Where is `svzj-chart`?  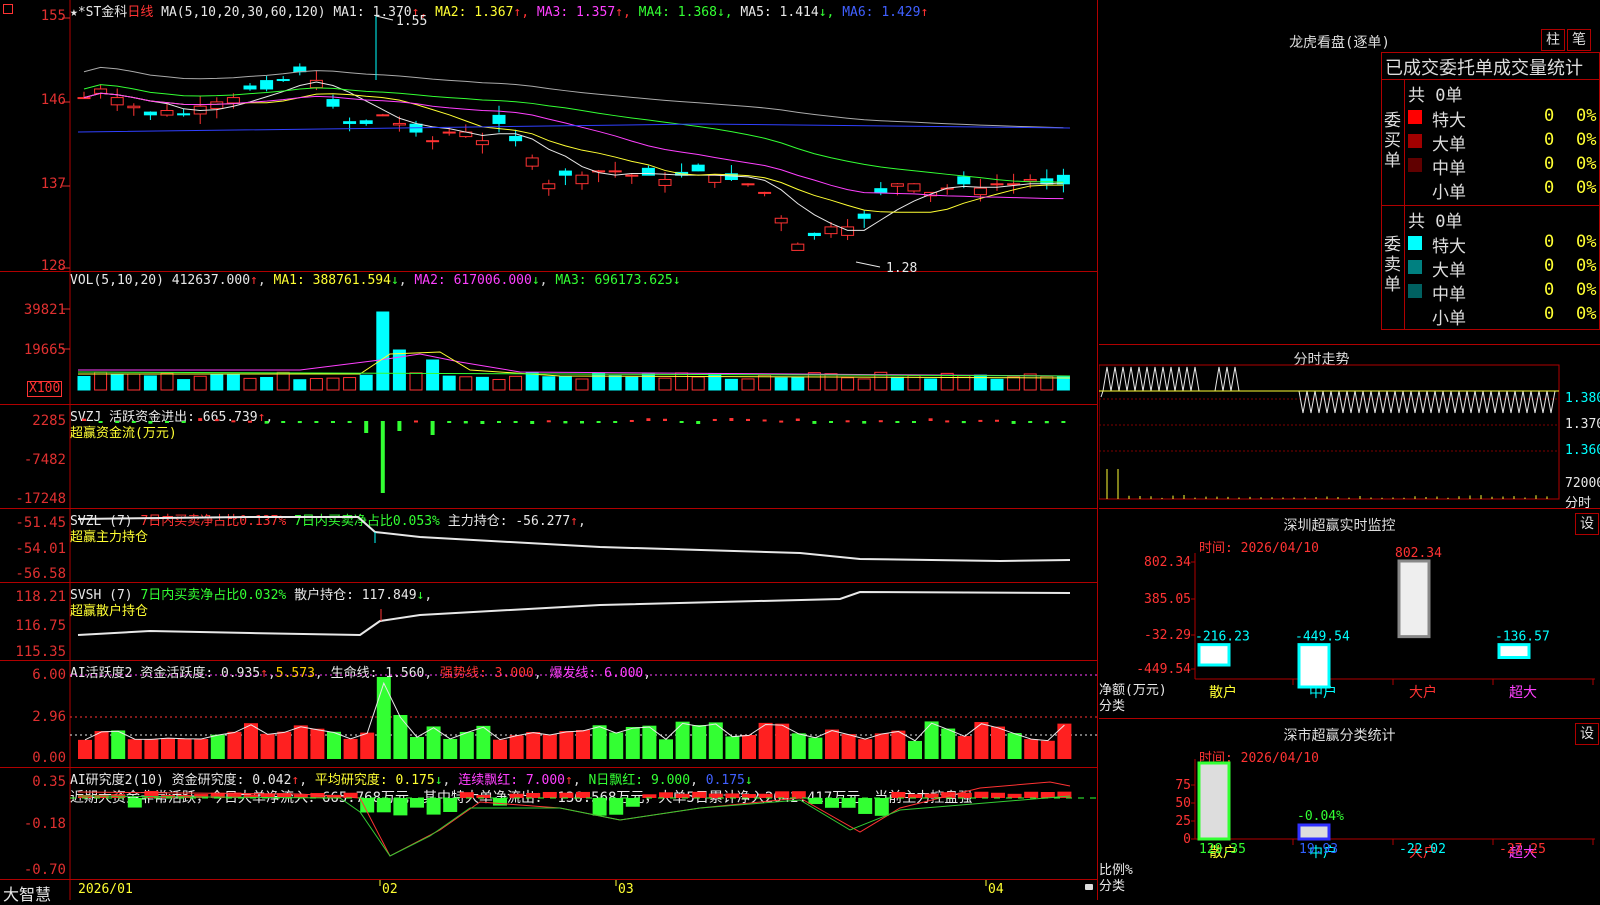 svzj-chart is located at coordinates (549, 457).